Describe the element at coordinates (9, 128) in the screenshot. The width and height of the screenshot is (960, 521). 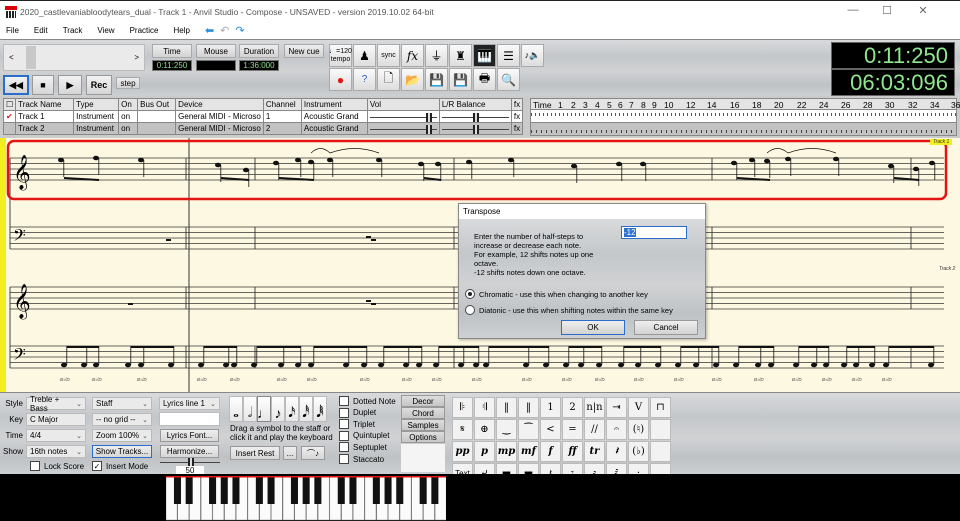
I see `track-active-check-icon` at that location.